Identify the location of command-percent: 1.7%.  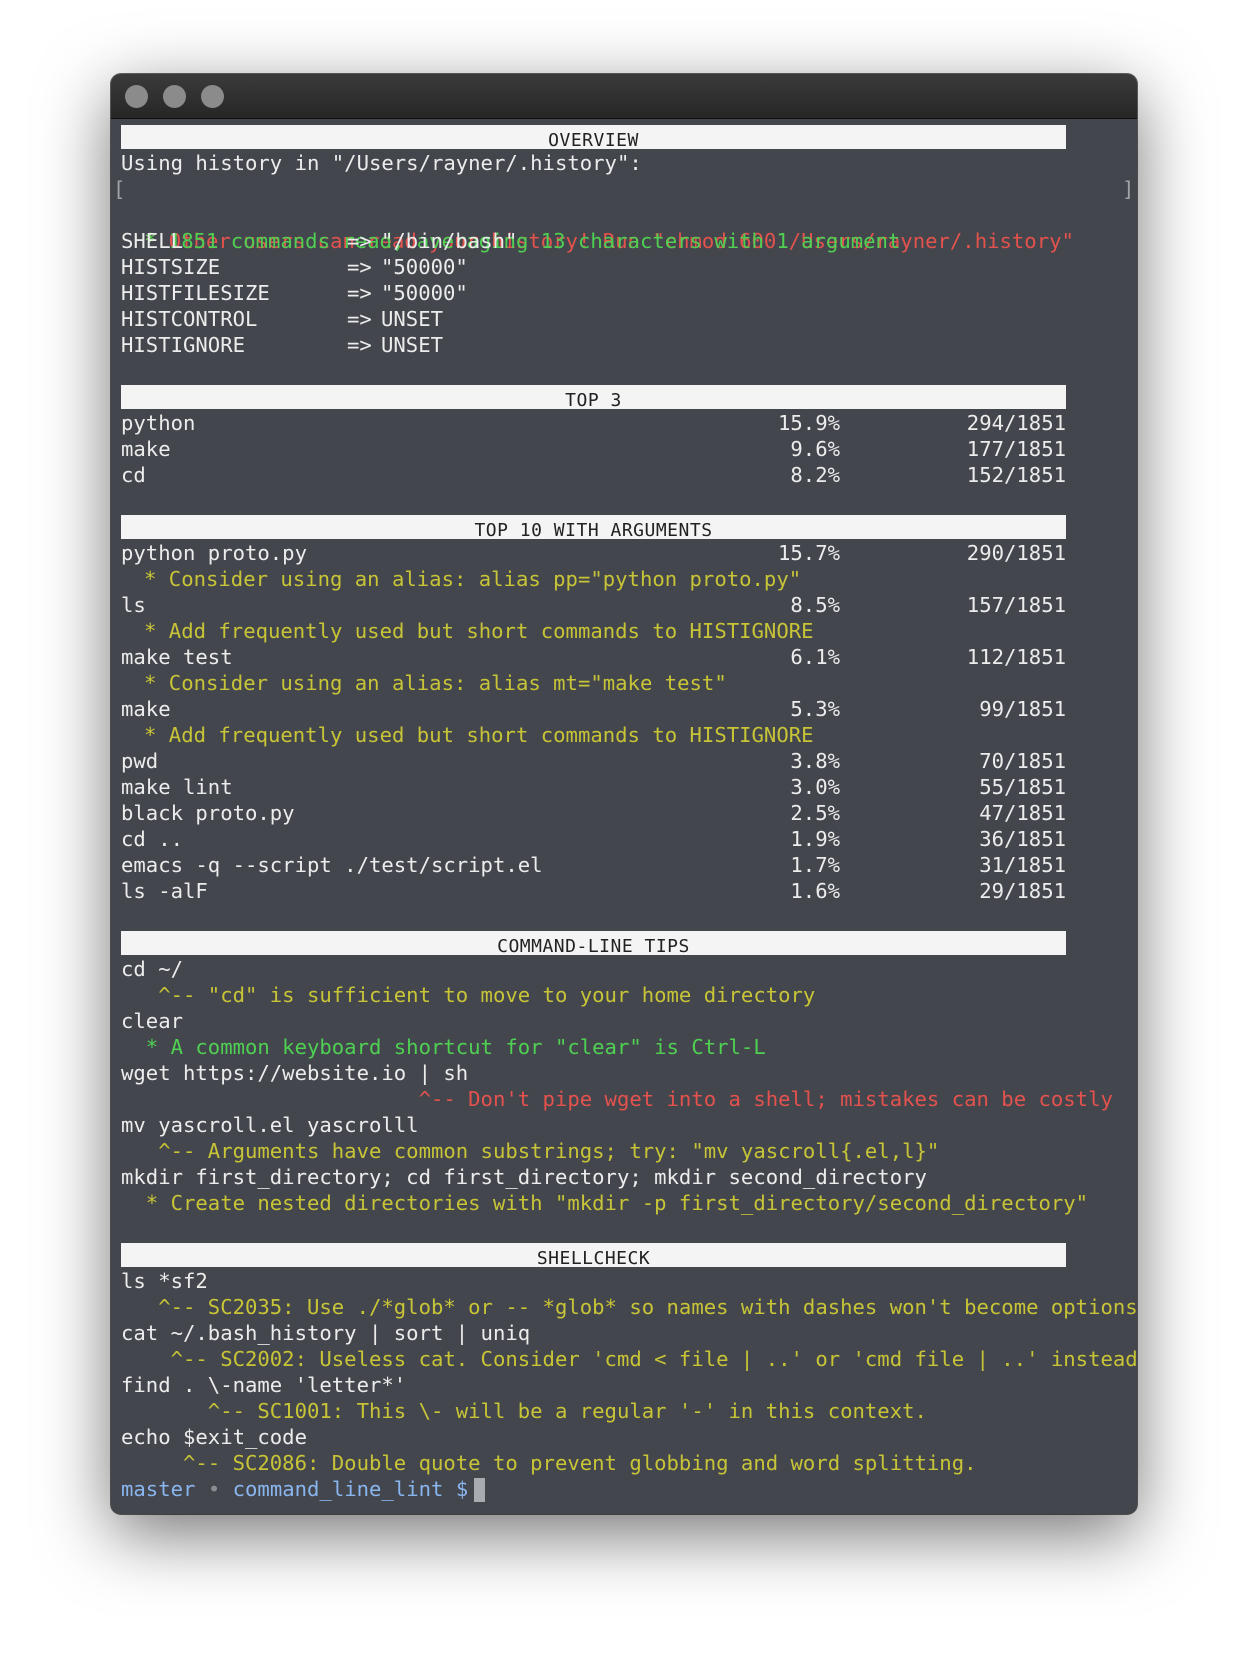
(815, 865).